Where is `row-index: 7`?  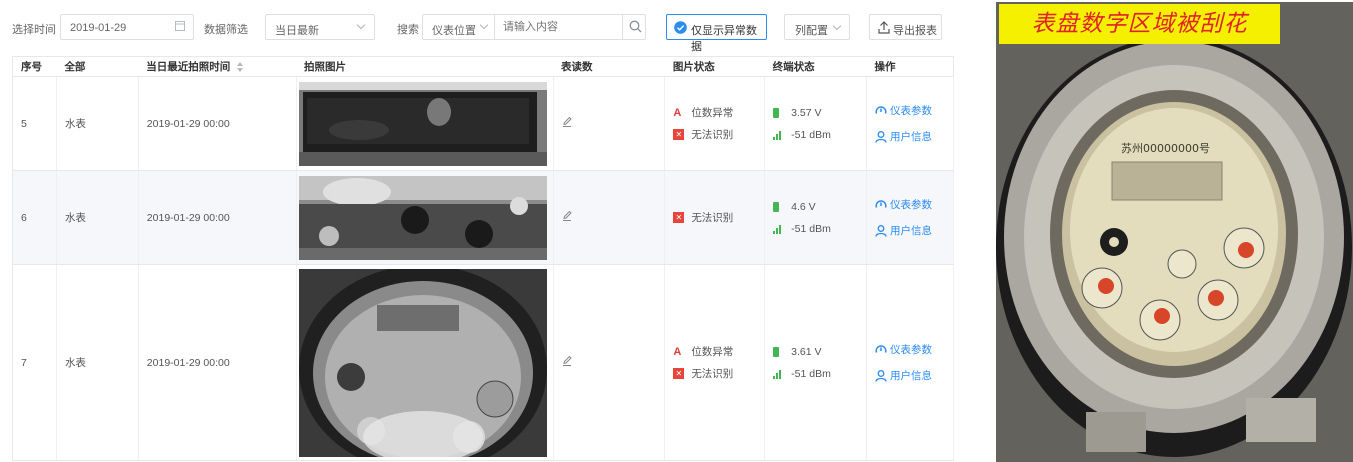
row-index: 7 is located at coordinates (34, 362).